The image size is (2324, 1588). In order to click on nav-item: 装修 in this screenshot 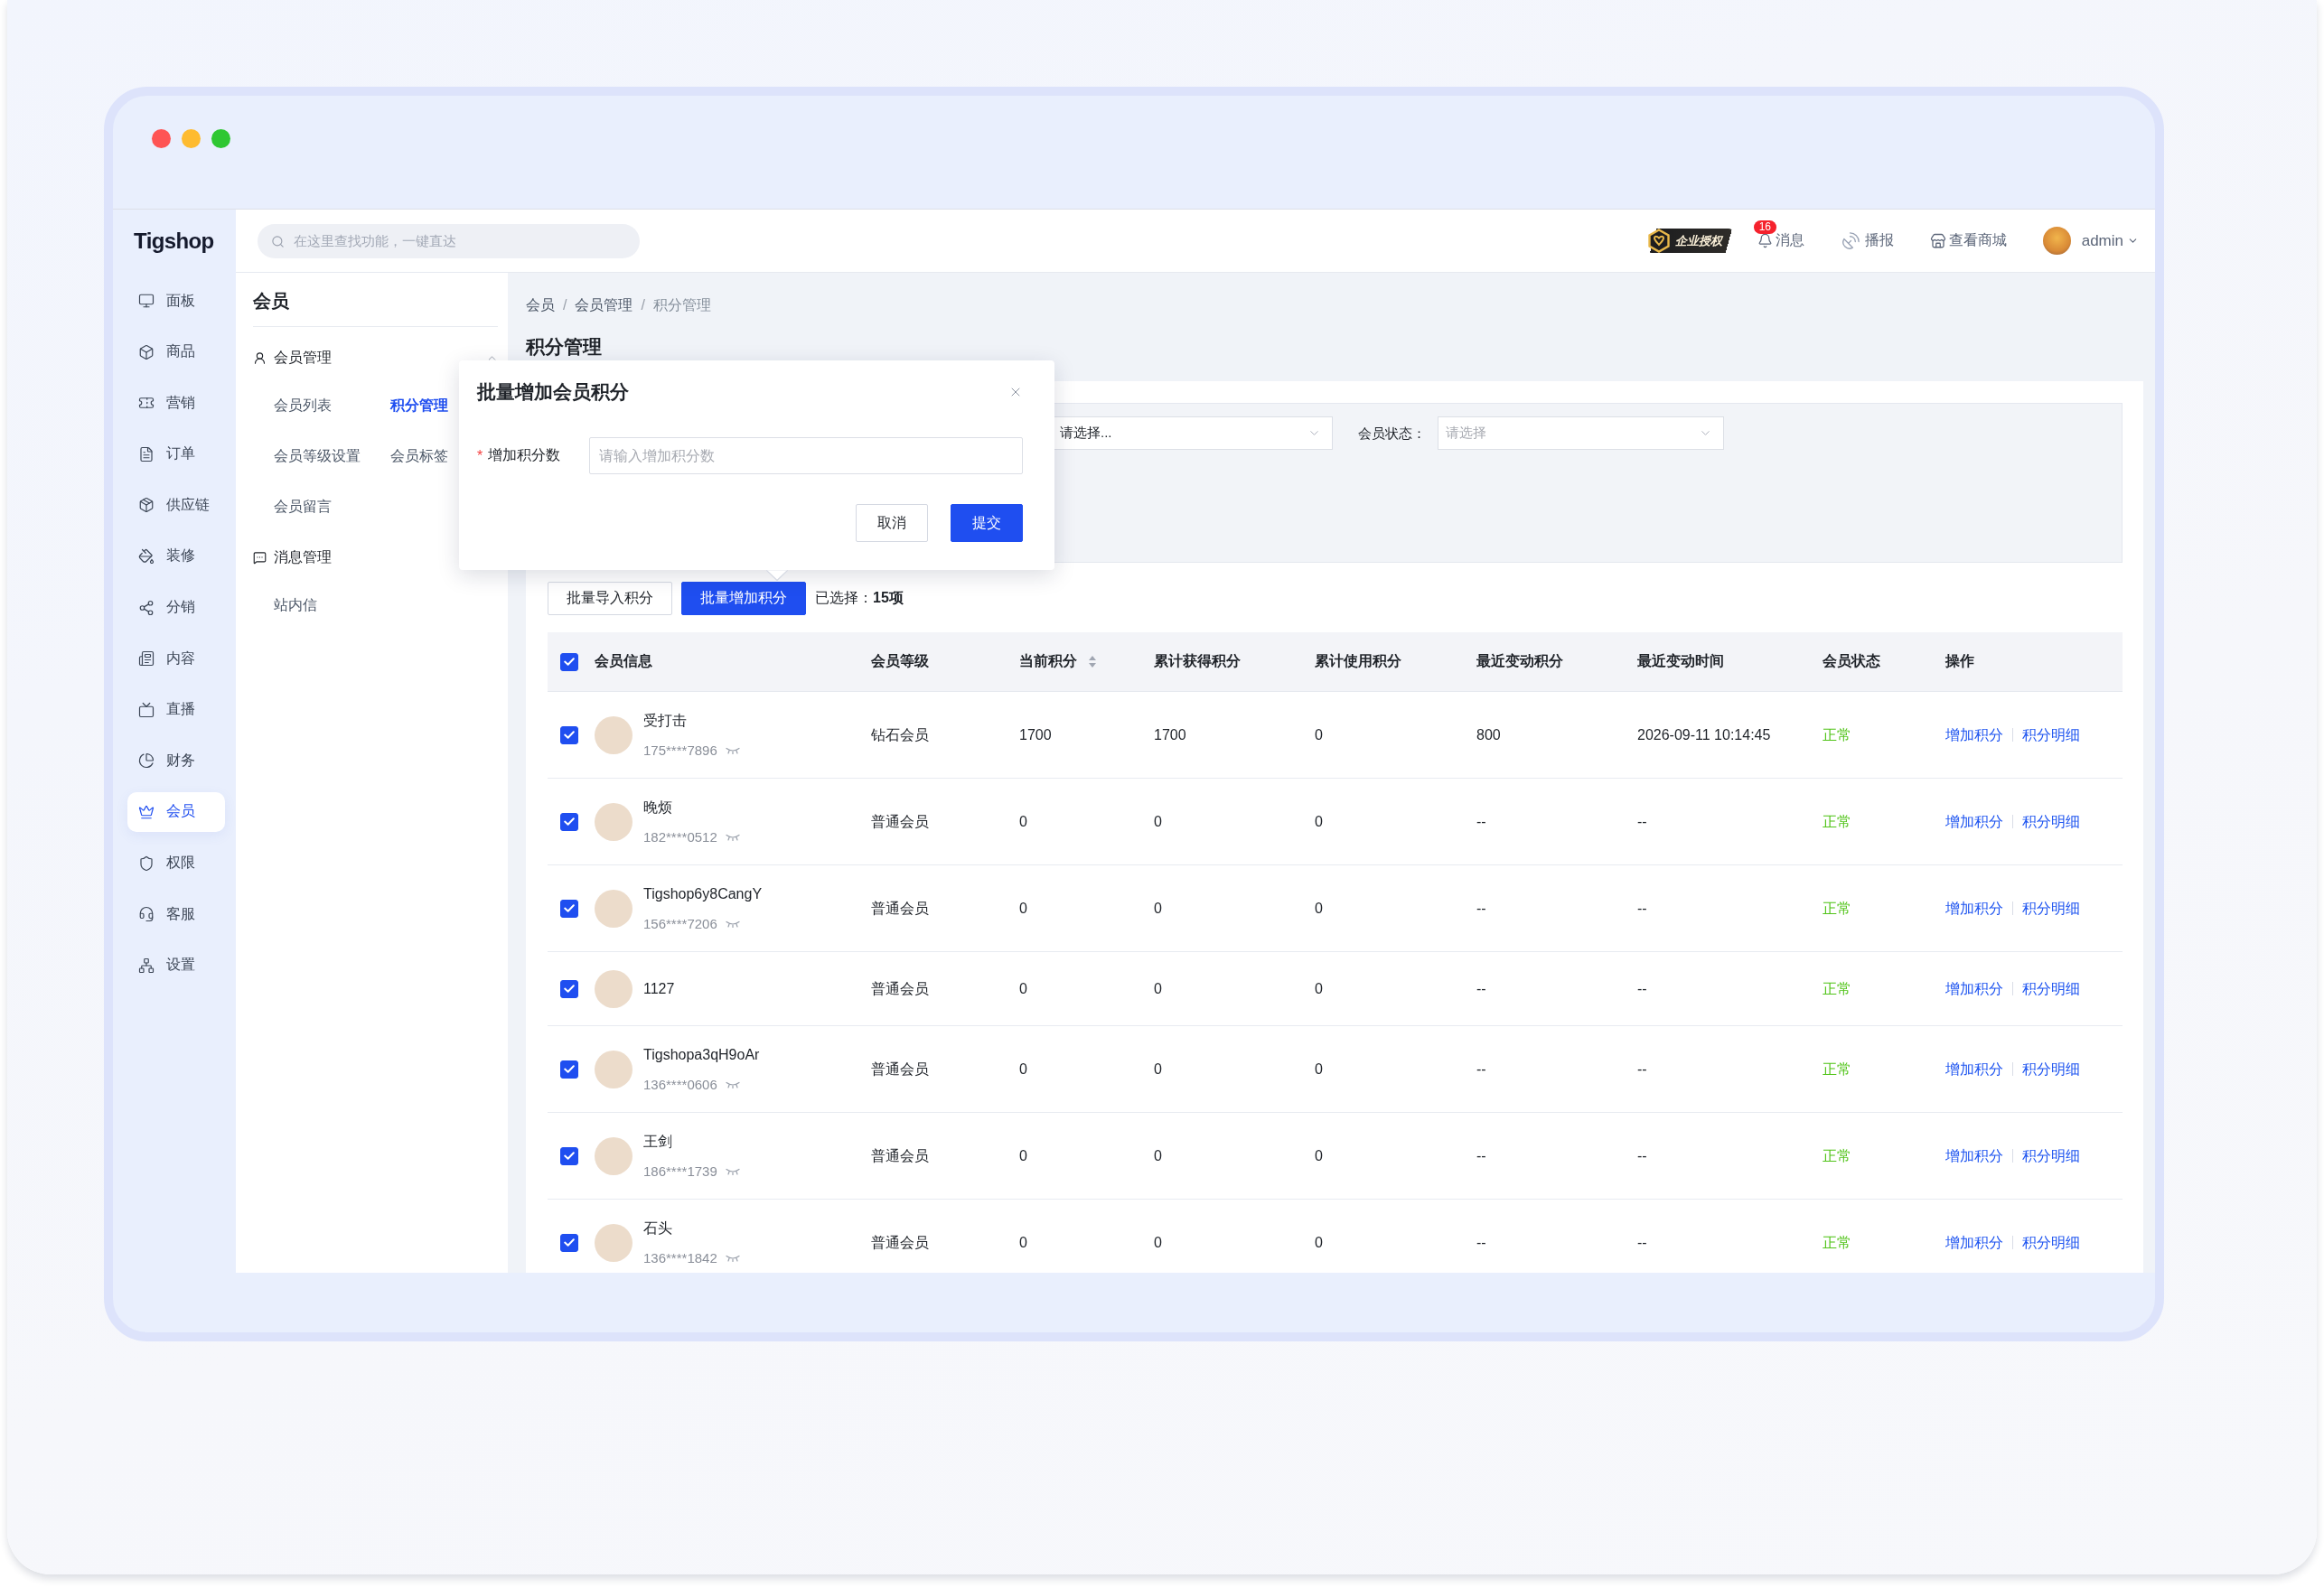, I will do `click(176, 556)`.